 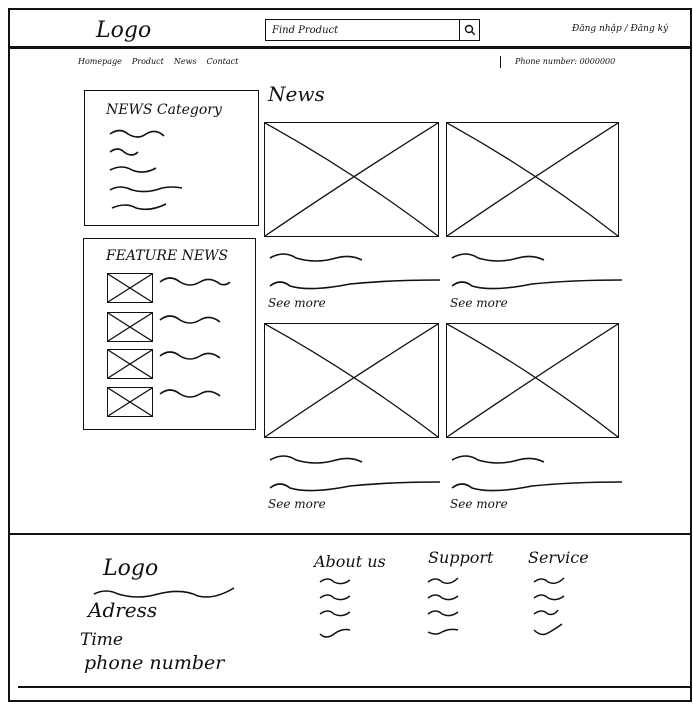 What do you see at coordinates (443, 606) in the screenshot?
I see `support-links` at bounding box center [443, 606].